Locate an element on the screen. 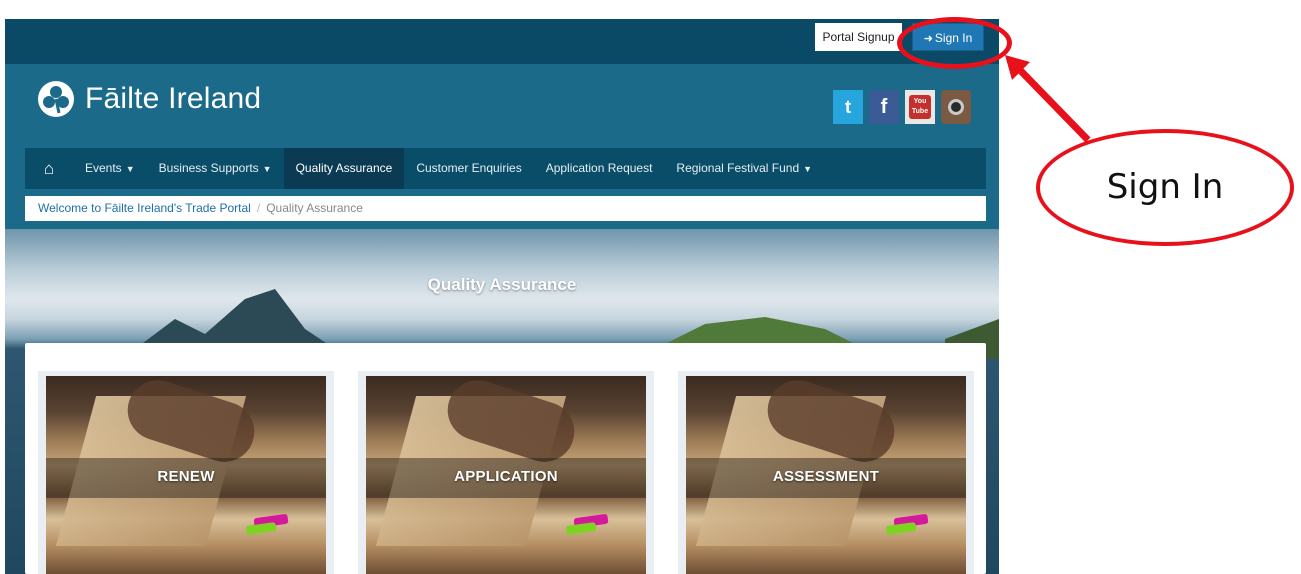 Image resolution: width=1301 pixels, height=574 pixels. nav-item-customer-enquiries: Customer Enquiries is located at coordinates (468, 168).